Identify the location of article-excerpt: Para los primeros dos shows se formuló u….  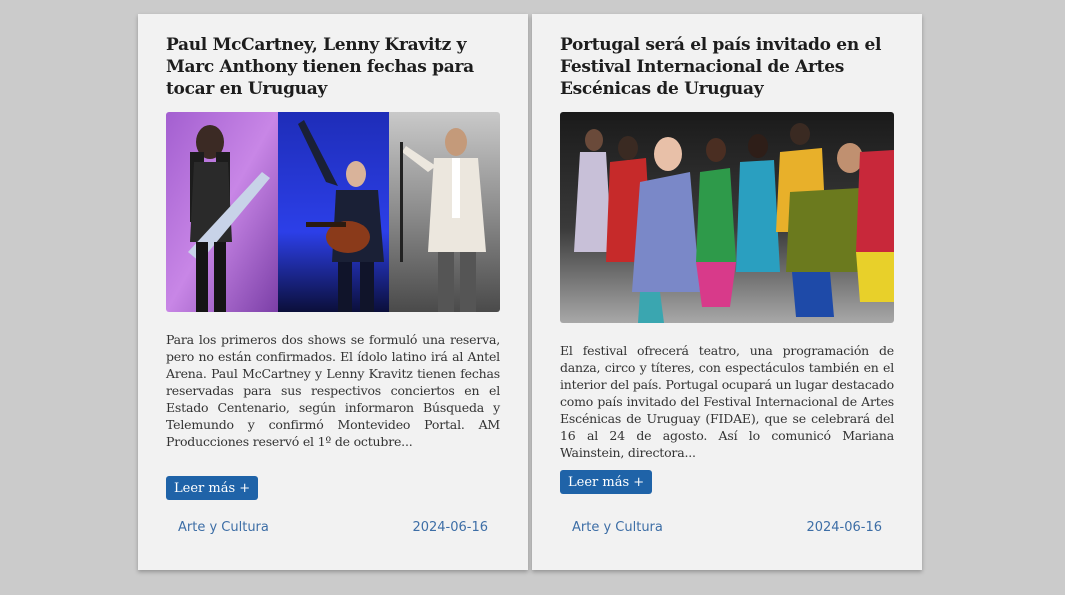
(333, 390).